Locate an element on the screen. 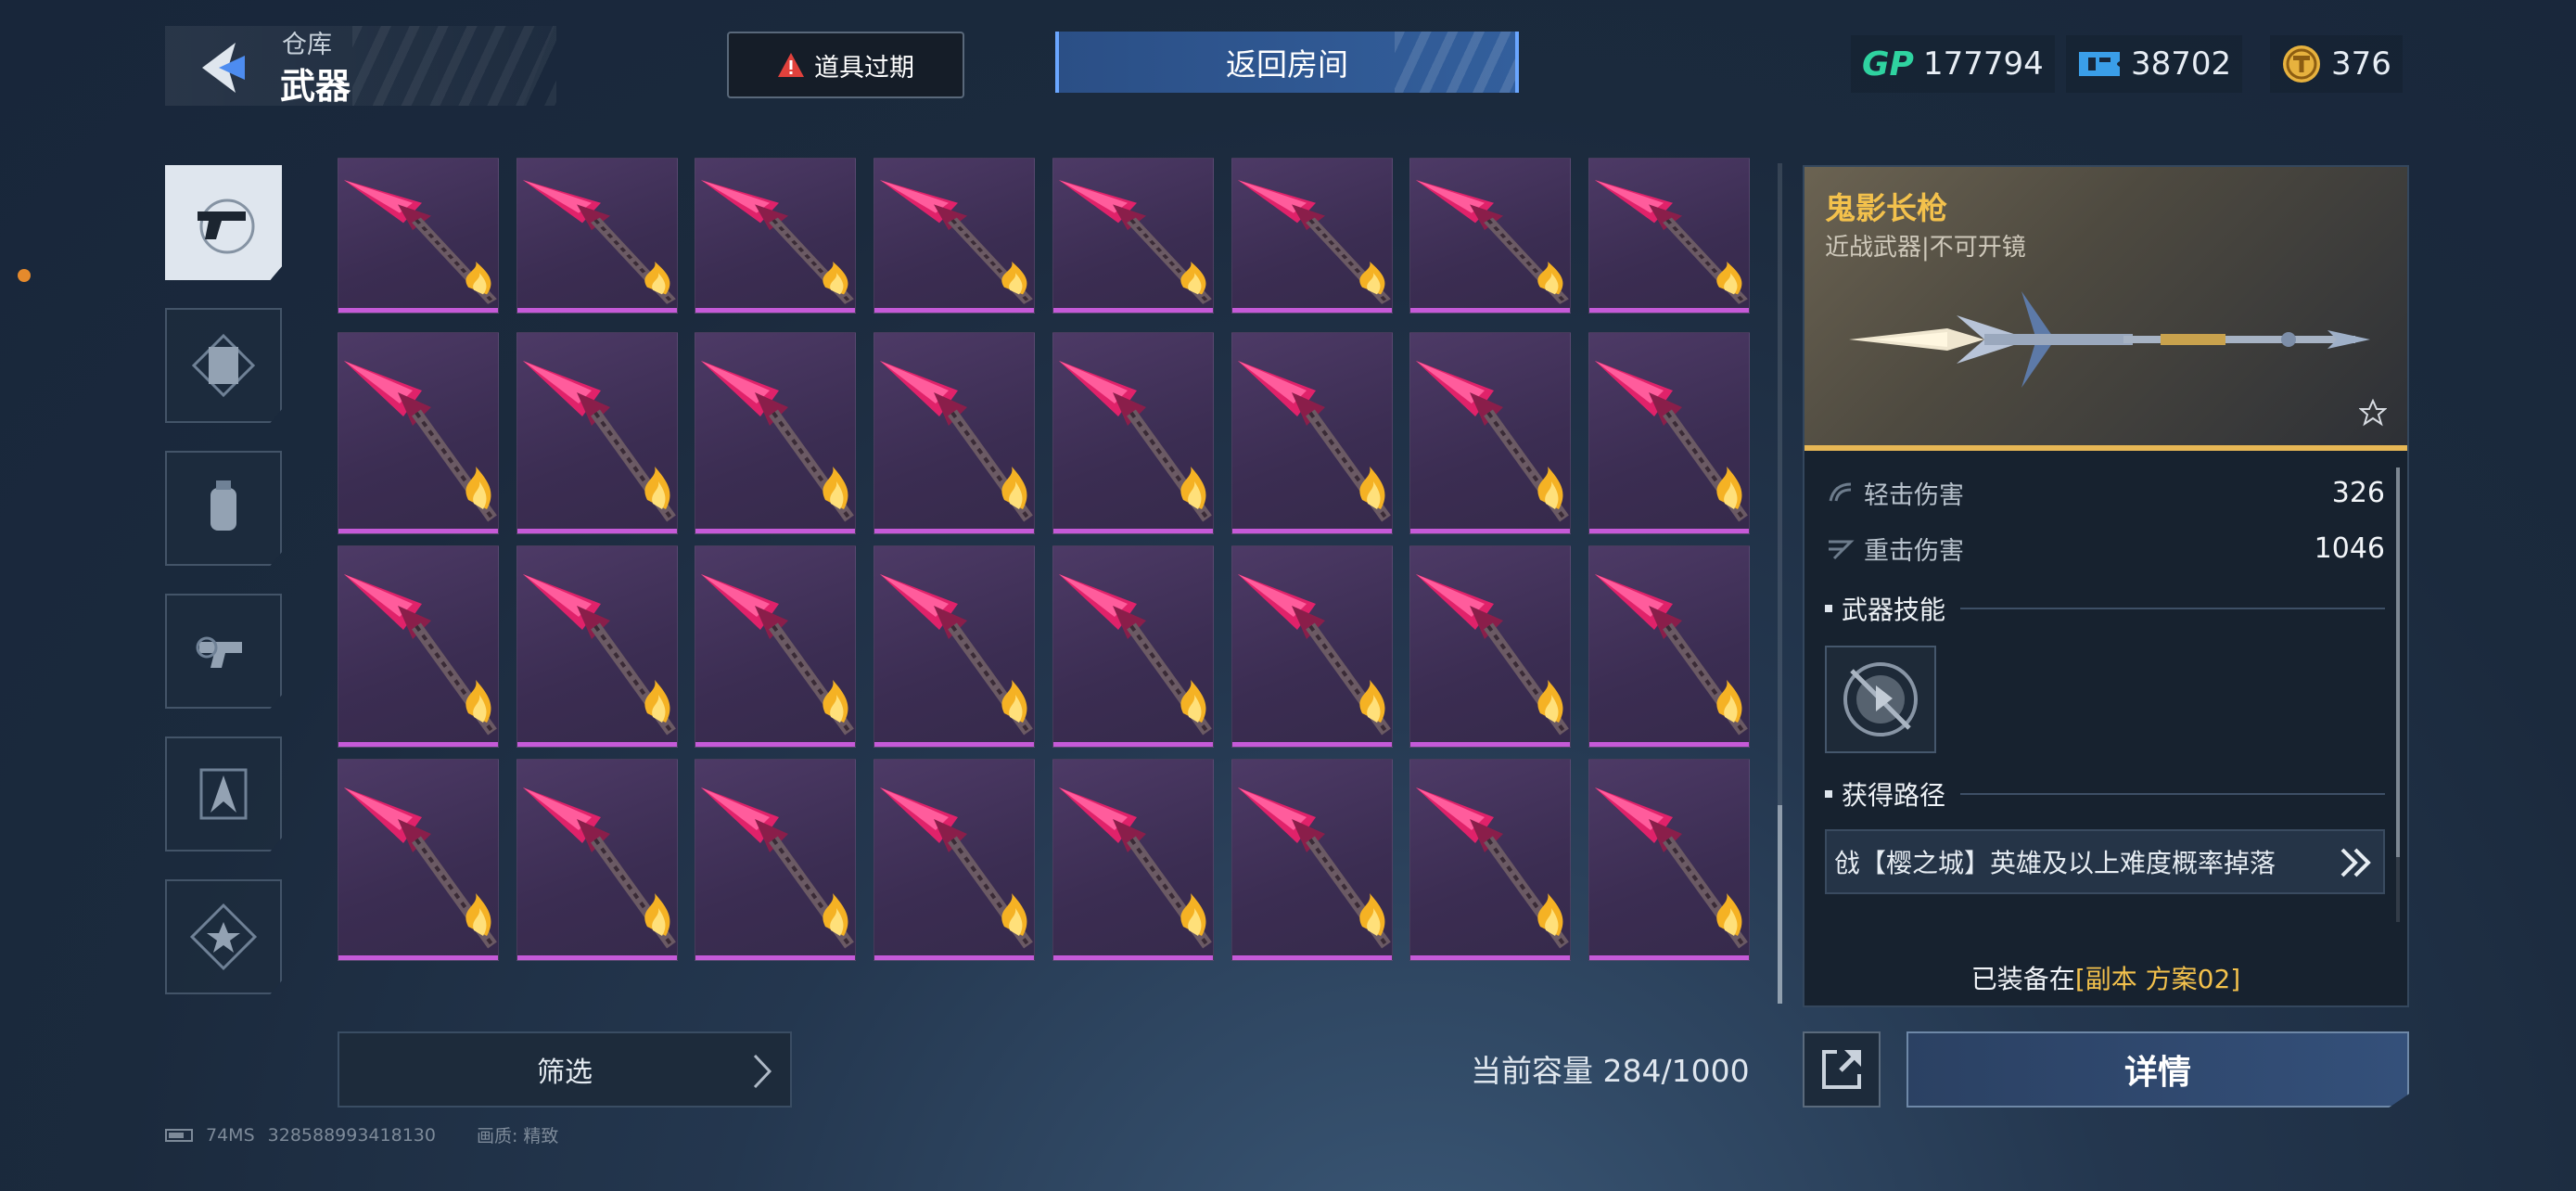 This screenshot has height=1191, width=2576. return-room-label: 返回房间 is located at coordinates (1287, 64).